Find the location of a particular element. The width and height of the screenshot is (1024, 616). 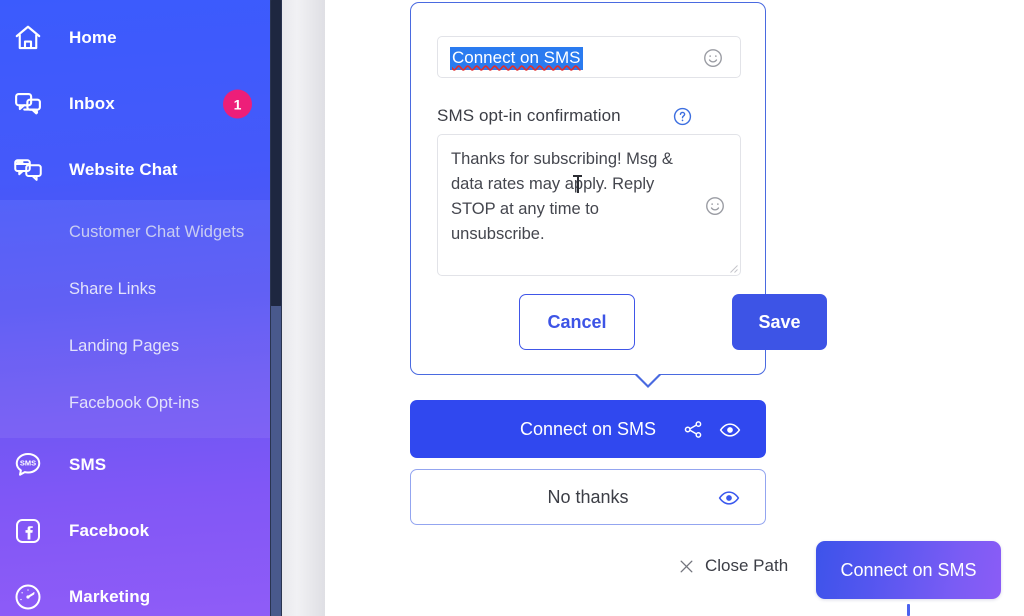

text-cursor-icon is located at coordinates (577, 184).